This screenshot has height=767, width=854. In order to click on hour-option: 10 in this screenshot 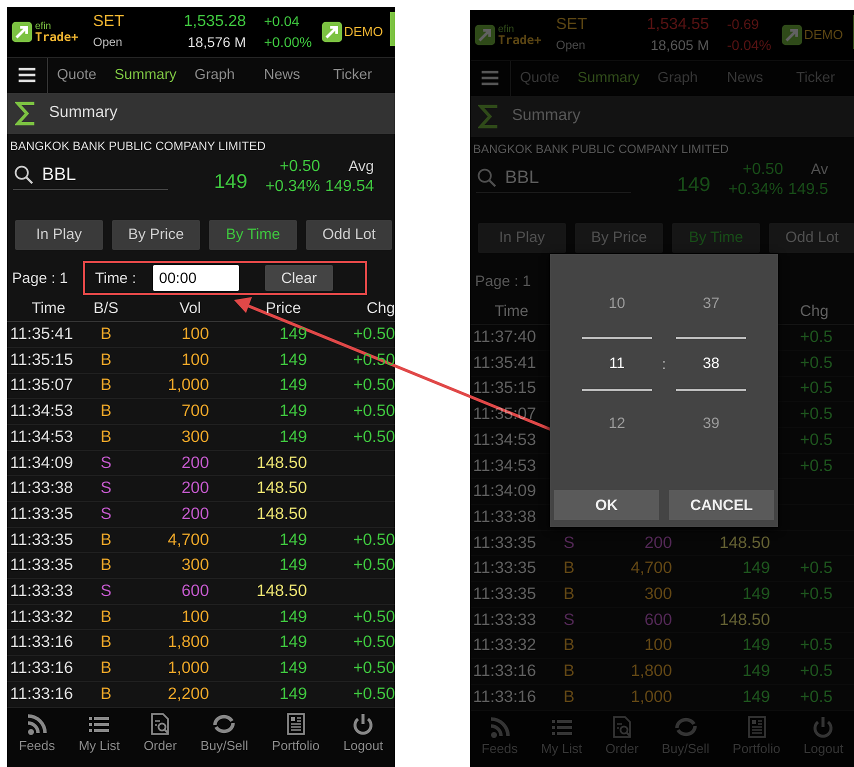, I will do `click(617, 304)`.